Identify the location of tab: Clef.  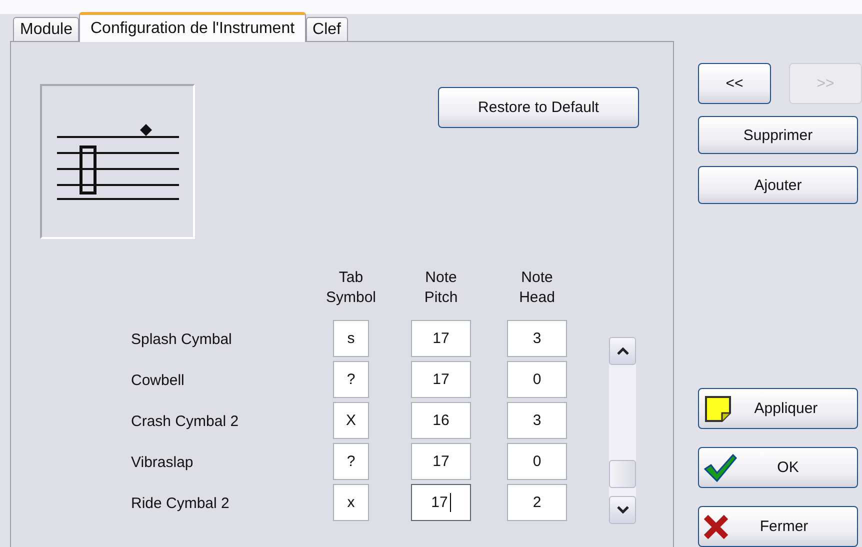
(327, 29).